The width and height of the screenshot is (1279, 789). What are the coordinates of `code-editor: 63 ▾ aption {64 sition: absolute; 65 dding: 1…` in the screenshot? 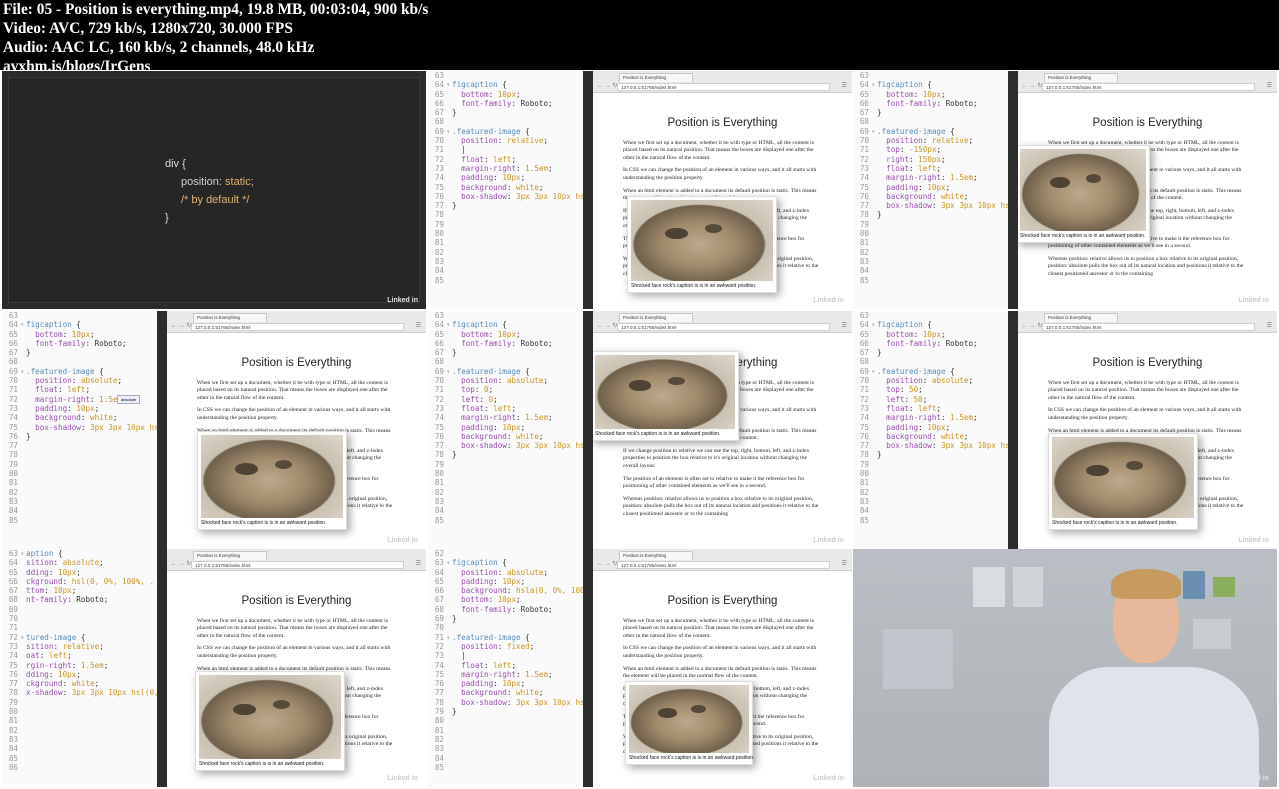 It's located at (79, 668).